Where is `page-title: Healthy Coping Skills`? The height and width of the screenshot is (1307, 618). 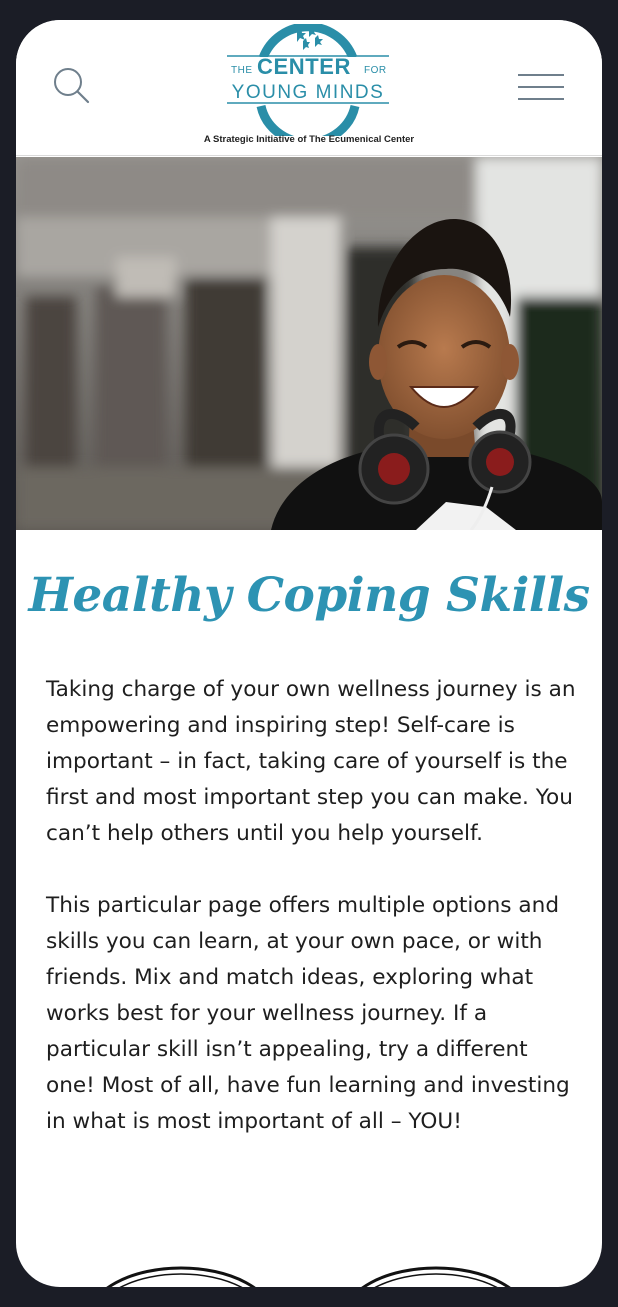 page-title: Healthy Coping Skills is located at coordinates (309, 595).